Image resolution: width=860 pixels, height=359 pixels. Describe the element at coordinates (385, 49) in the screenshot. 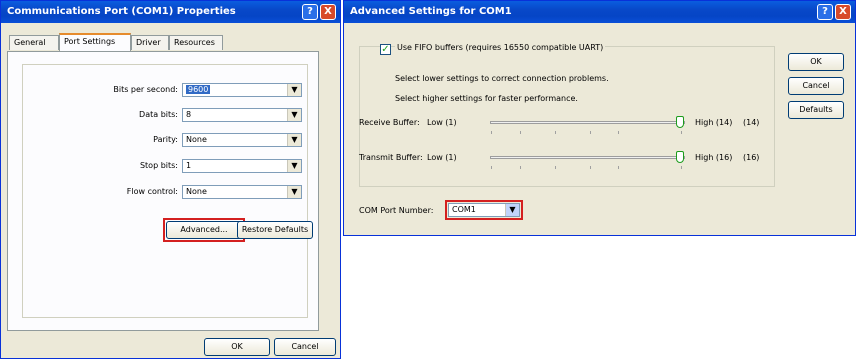

I see `fifo-checkbox: ✓` at that location.